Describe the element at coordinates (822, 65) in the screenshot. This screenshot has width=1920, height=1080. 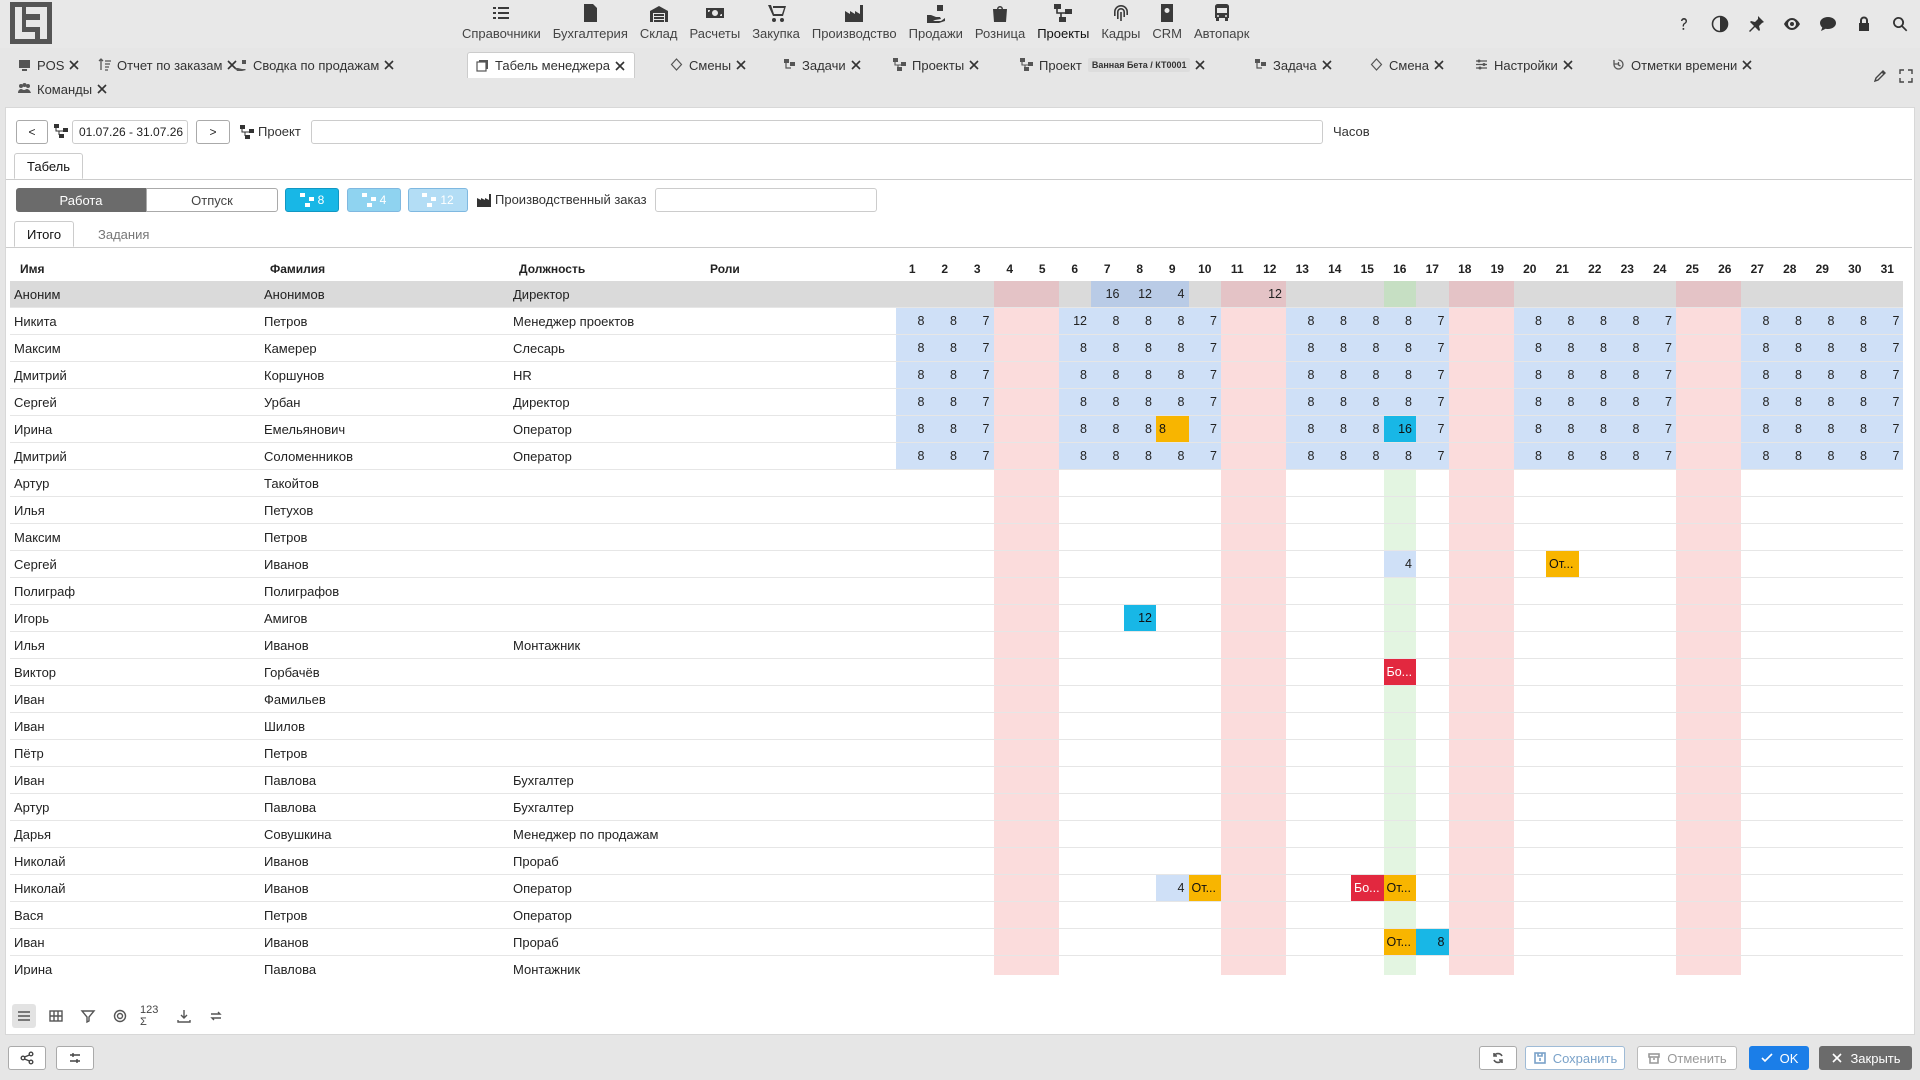
I see `tab-5: Задачи` at that location.